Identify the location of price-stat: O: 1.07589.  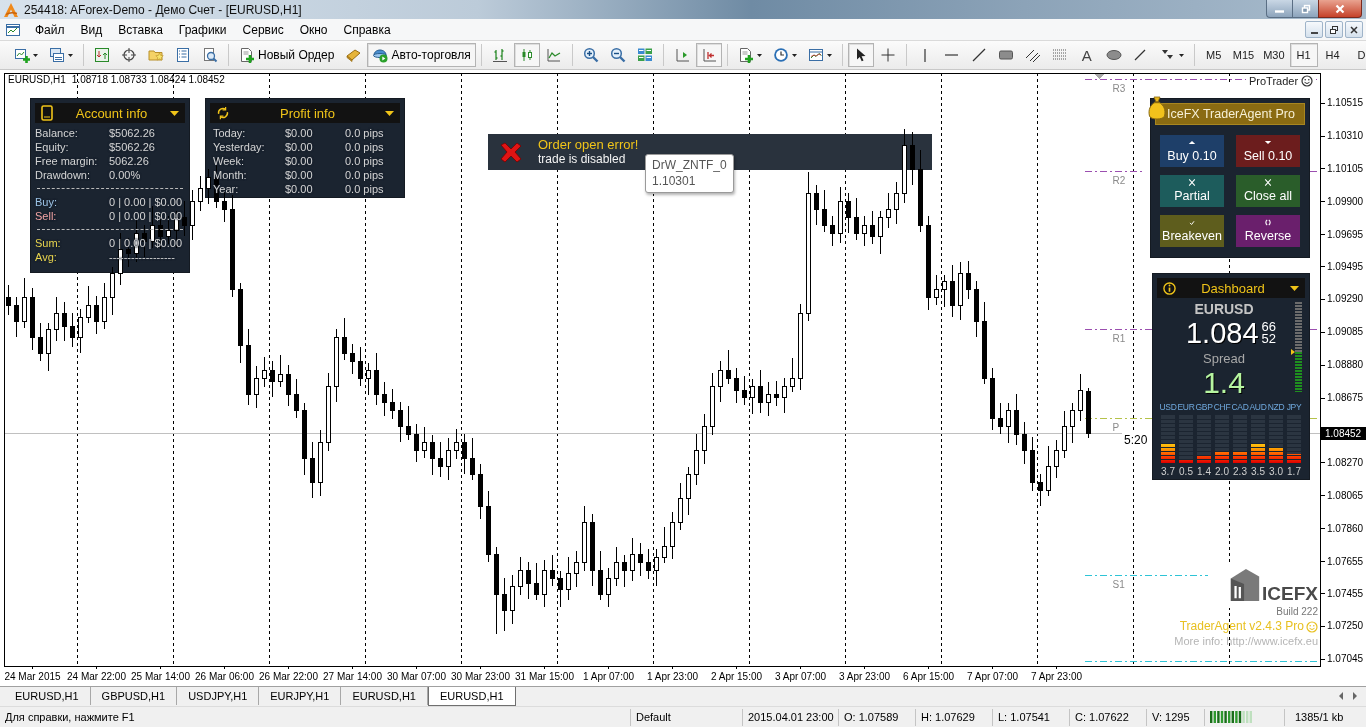
(876, 717).